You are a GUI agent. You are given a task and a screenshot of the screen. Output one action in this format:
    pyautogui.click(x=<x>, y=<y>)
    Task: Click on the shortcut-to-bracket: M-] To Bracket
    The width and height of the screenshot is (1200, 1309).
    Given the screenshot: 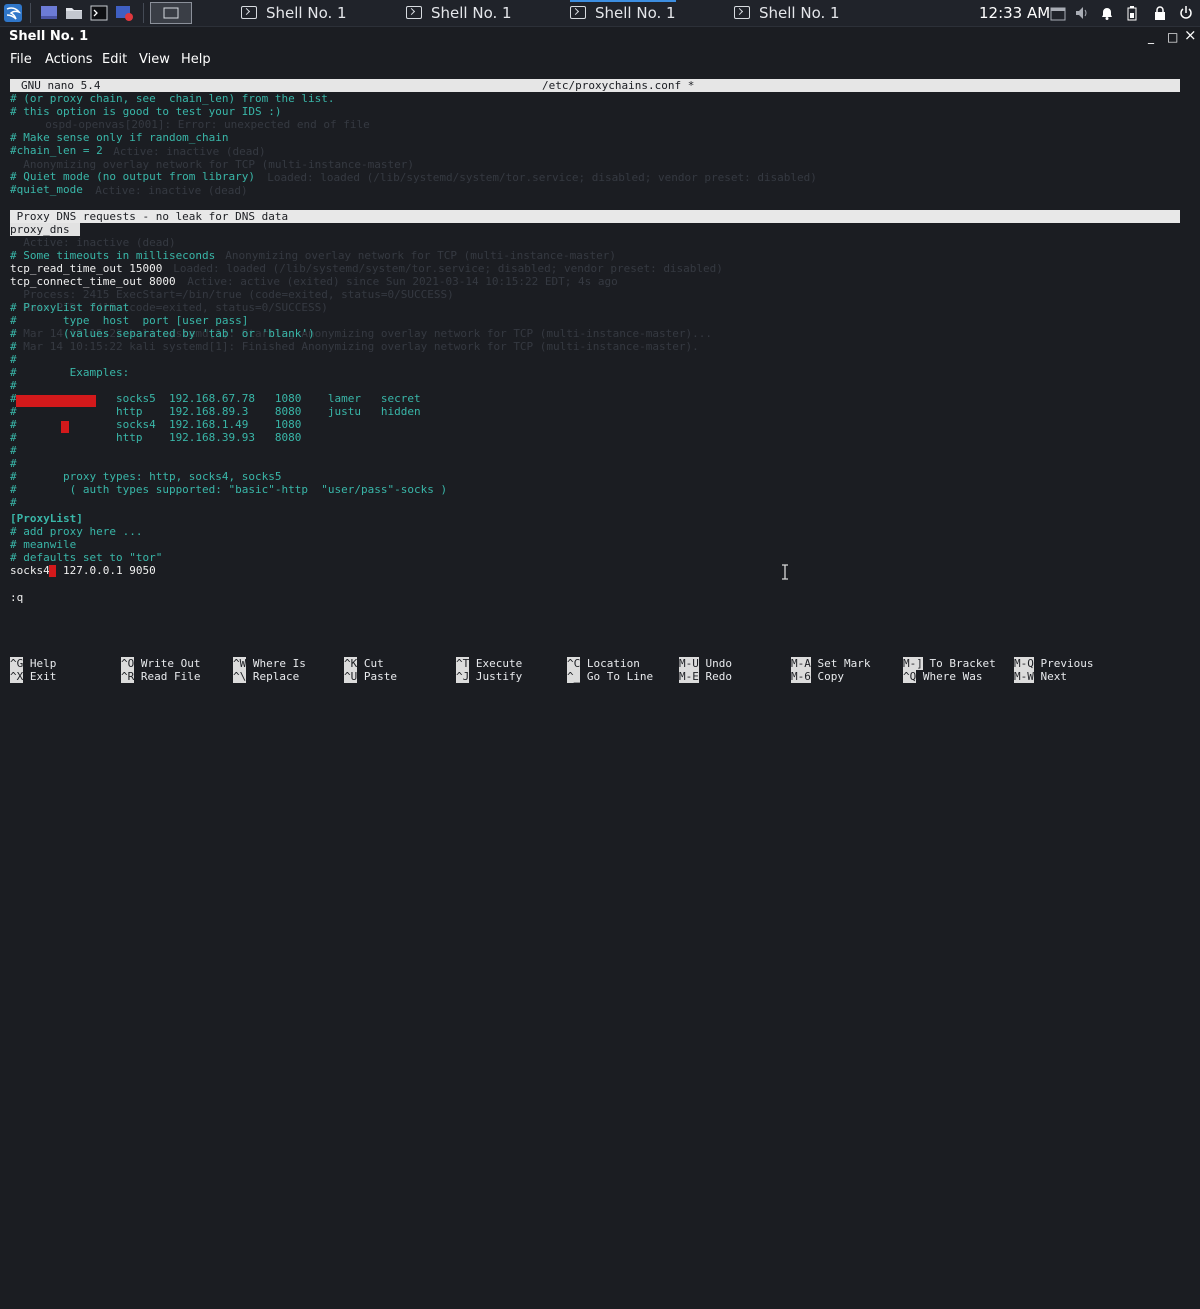 What is the action you would take?
    pyautogui.click(x=949, y=663)
    